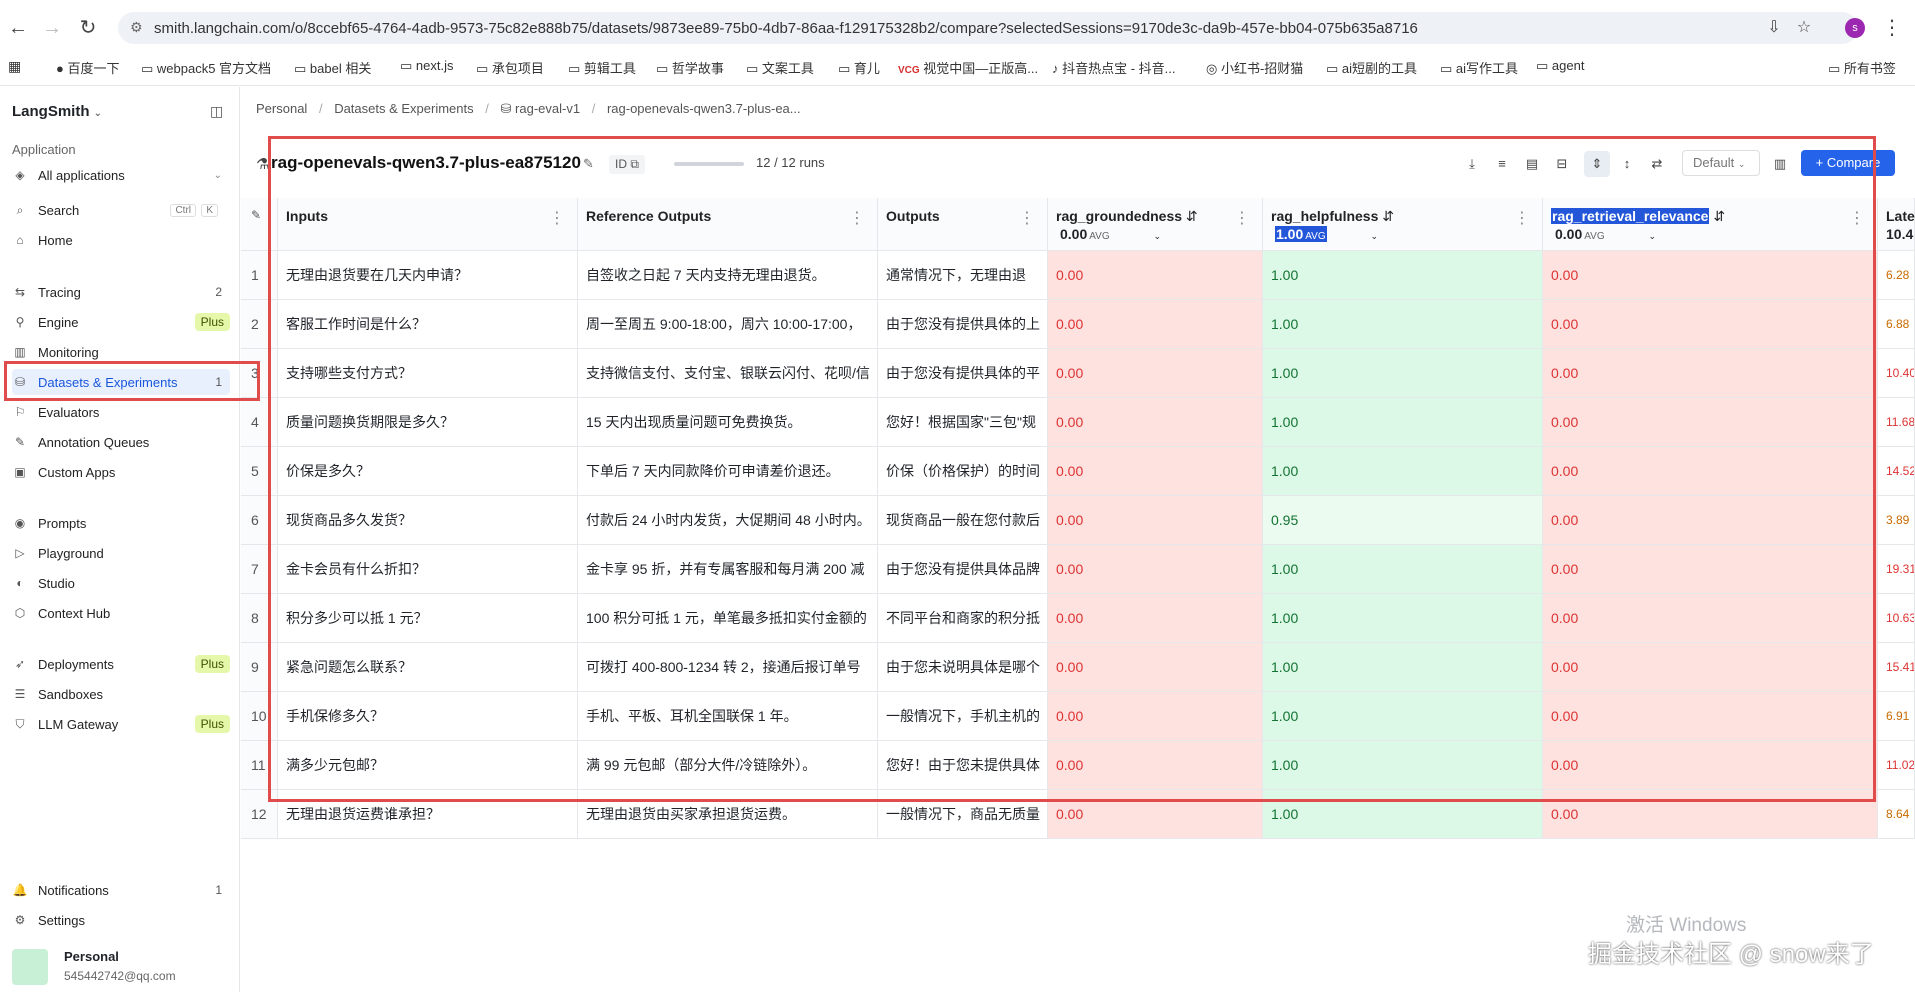 The height and width of the screenshot is (992, 1915). I want to click on sandbox-icon: ☰, so click(20, 694).